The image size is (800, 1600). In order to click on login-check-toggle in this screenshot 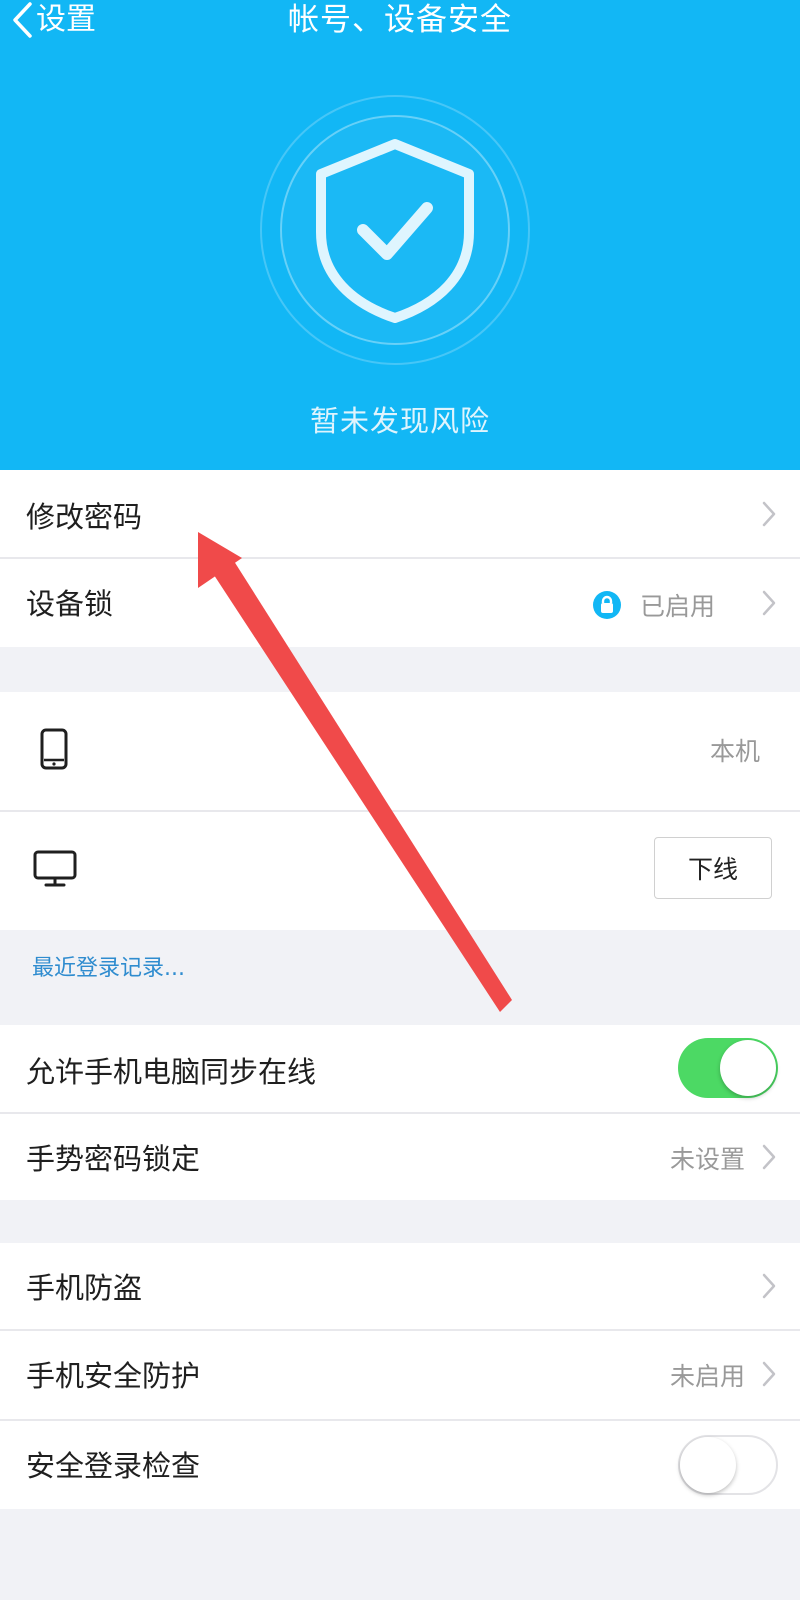, I will do `click(728, 1465)`.